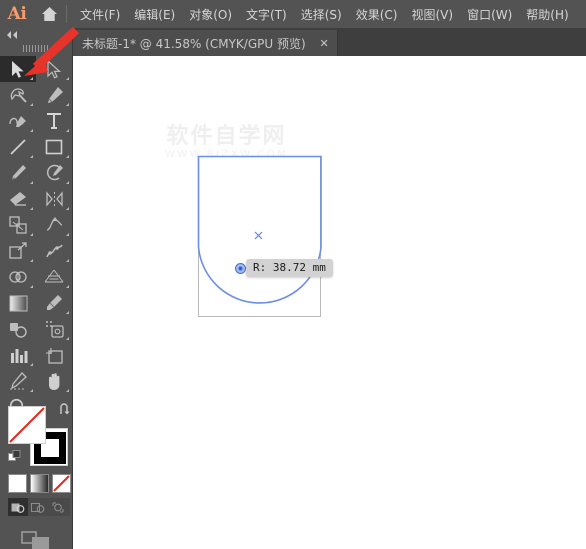 This screenshot has height=549, width=586. Describe the element at coordinates (66, 14) in the screenshot. I see `menu-divider` at that location.